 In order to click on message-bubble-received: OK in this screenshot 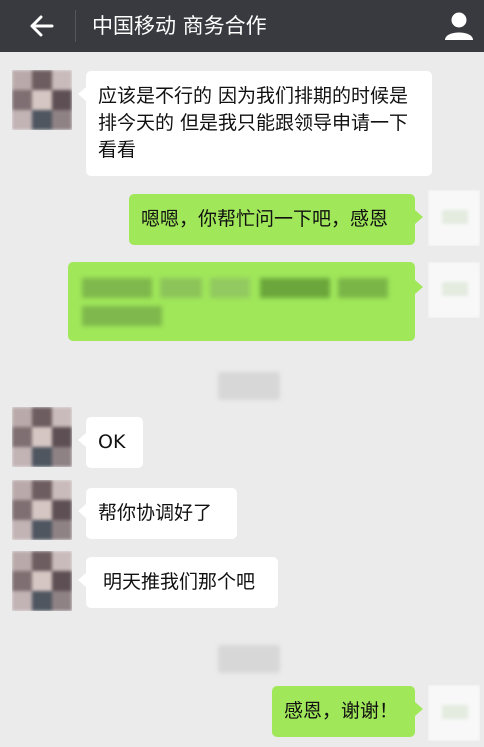, I will do `click(110, 442)`.